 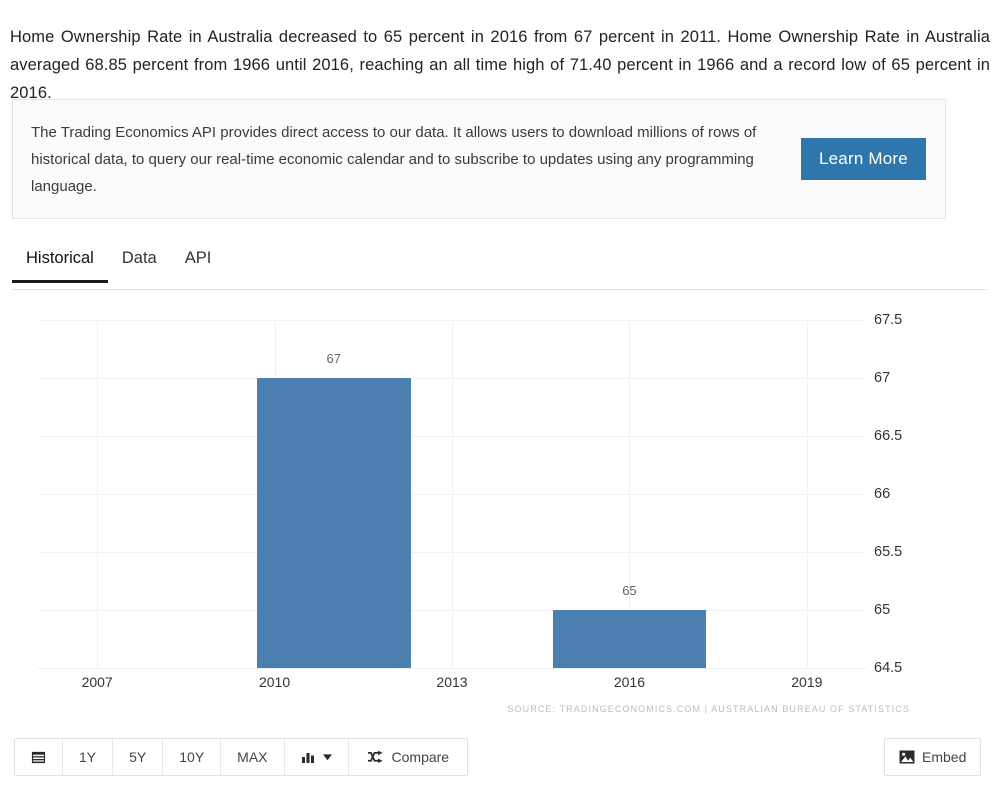 I want to click on y-axis-tick-label: 65, so click(x=882, y=610).